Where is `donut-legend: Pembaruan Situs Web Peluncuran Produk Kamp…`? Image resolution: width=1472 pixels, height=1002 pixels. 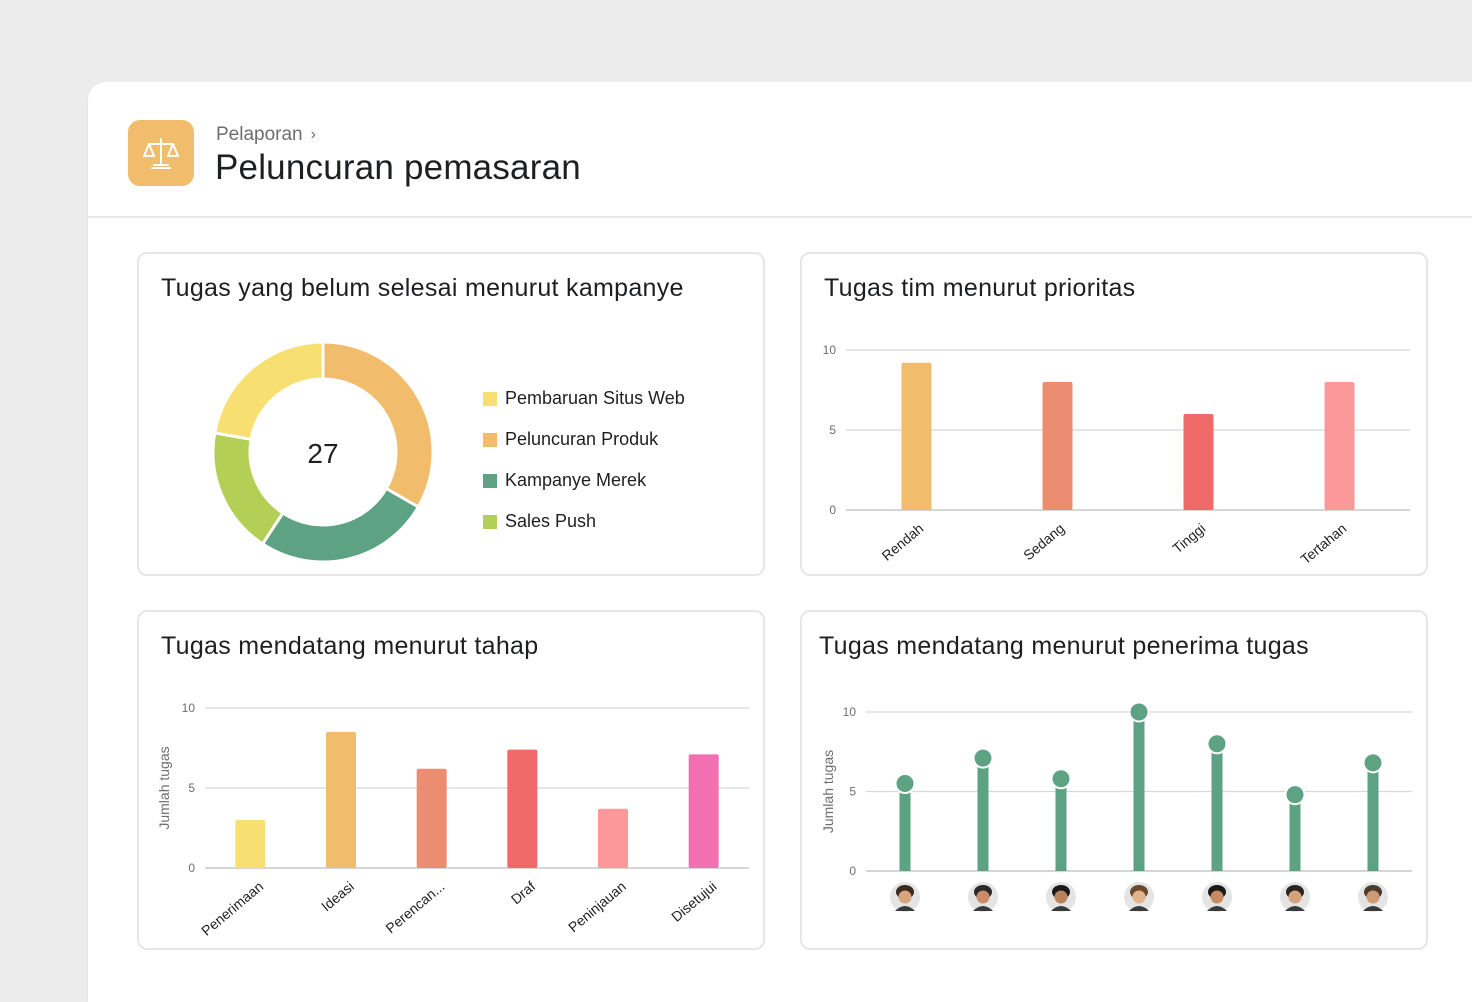
donut-legend: Pembaruan Situs Web Peluncuran Produk Kamp… is located at coordinates (584, 460).